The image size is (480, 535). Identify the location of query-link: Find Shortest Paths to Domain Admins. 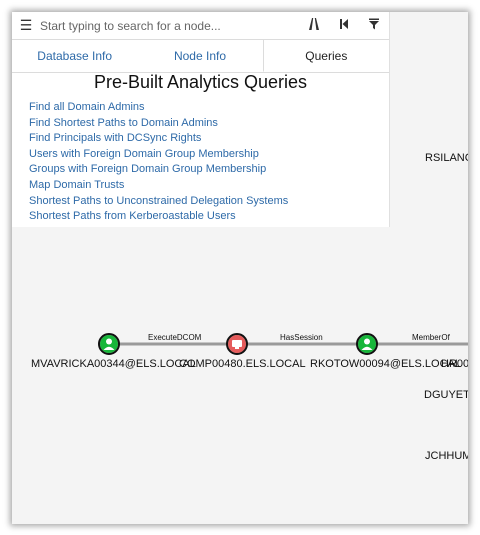
(158, 124).